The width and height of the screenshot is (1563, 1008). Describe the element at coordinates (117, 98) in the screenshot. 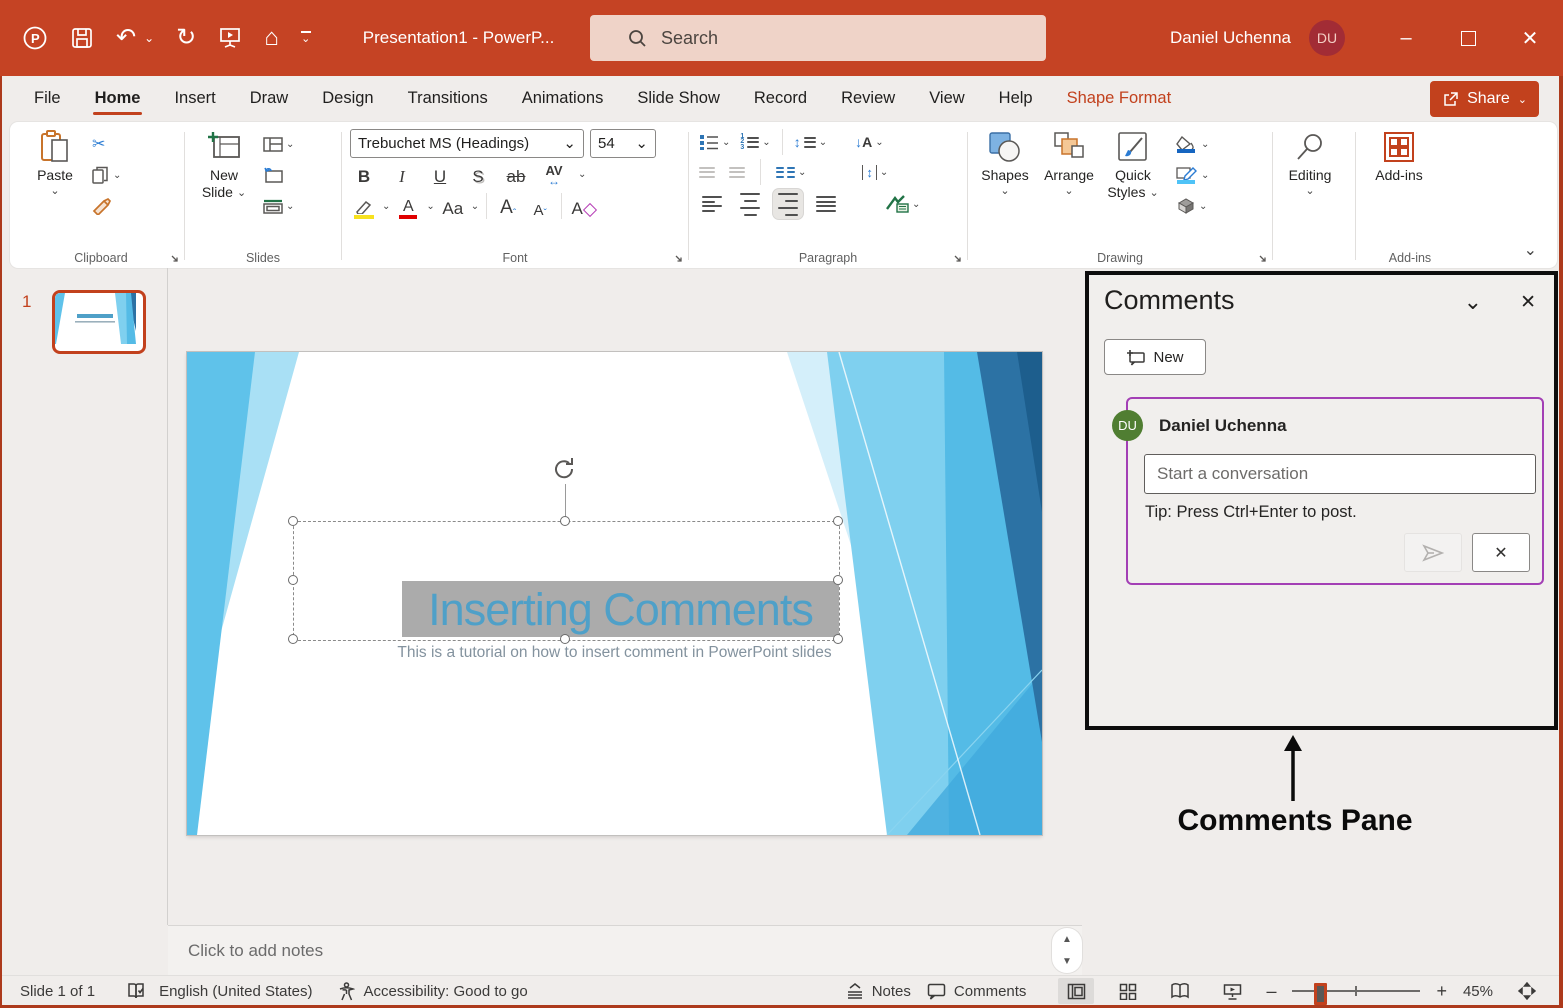

I see `tab-home: Home` at that location.